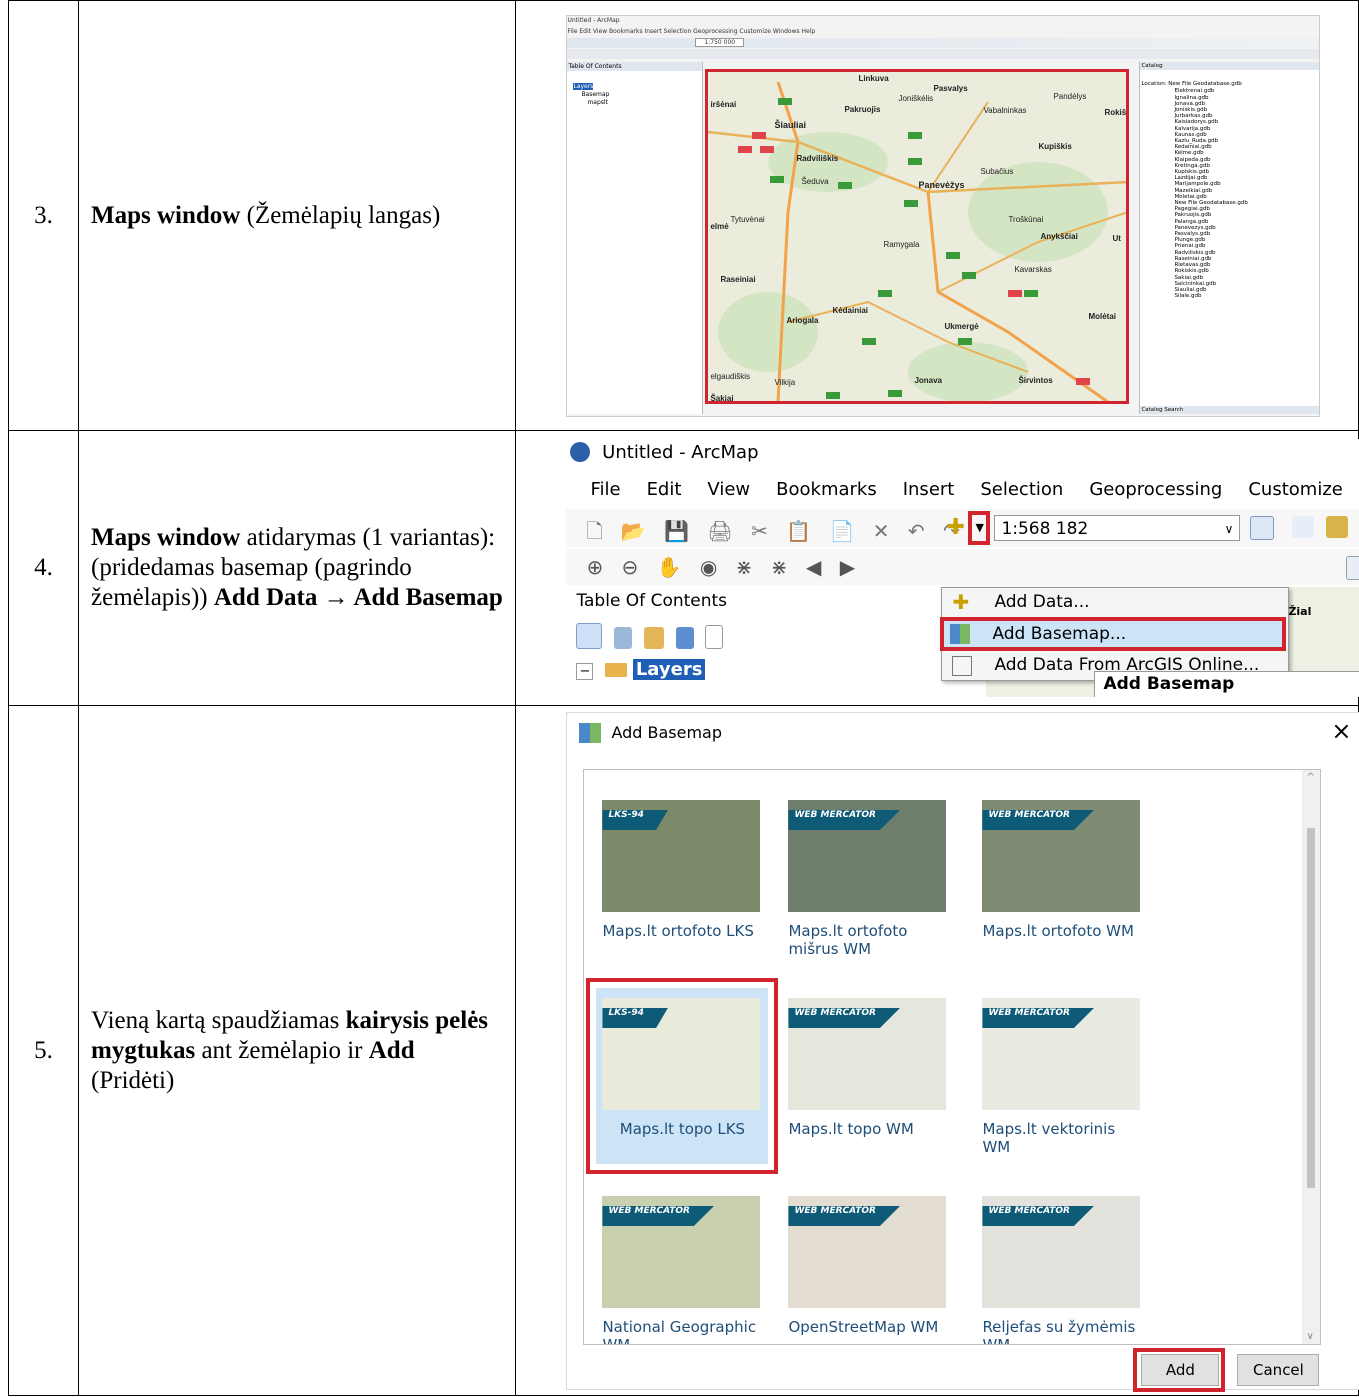 The image size is (1359, 1397). What do you see at coordinates (979, 528) in the screenshot?
I see `add-data-dropdown-highlight: ▼` at bounding box center [979, 528].